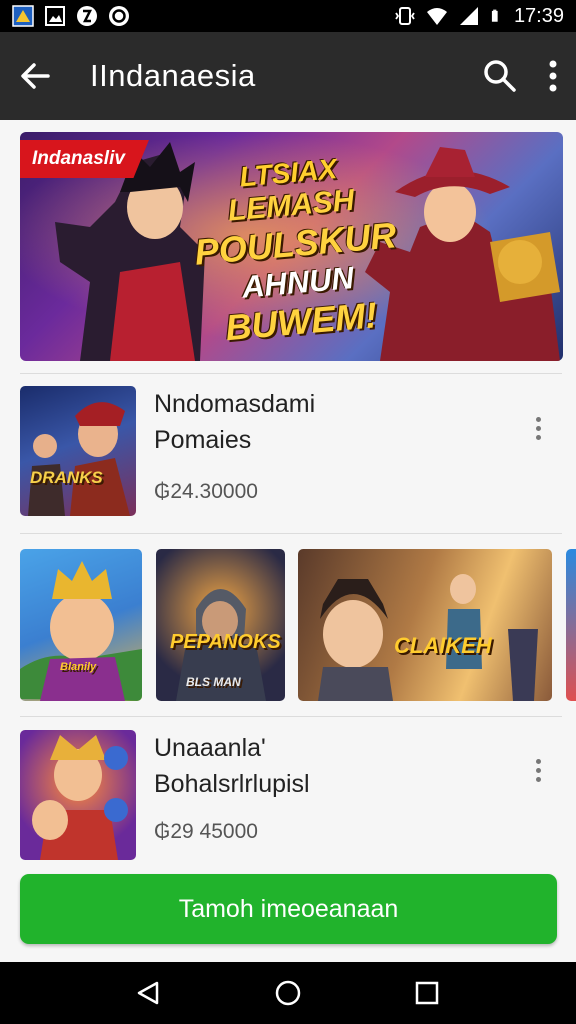 The width and height of the screenshot is (576, 1024). Describe the element at coordinates (288, 909) in the screenshot. I see `primary-action-button: Tamoh imeoeanaan` at that location.